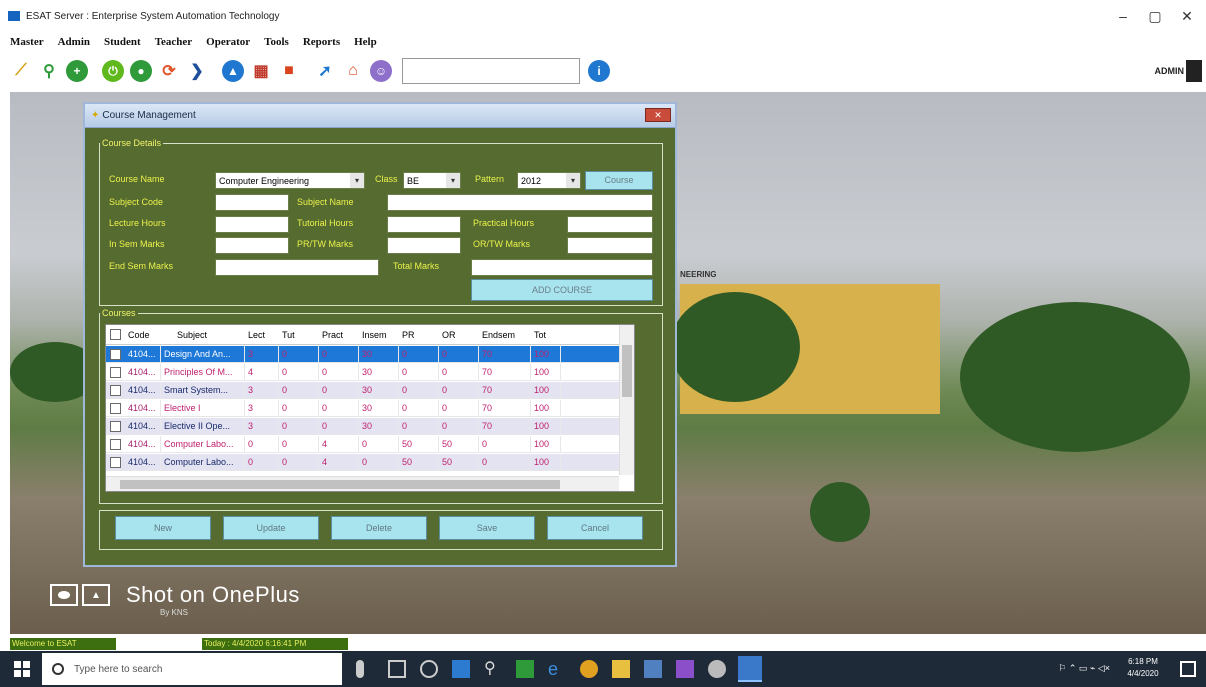 This screenshot has height=687, width=1206. Describe the element at coordinates (74, 42) in the screenshot. I see `menu-admin: Admin` at that location.